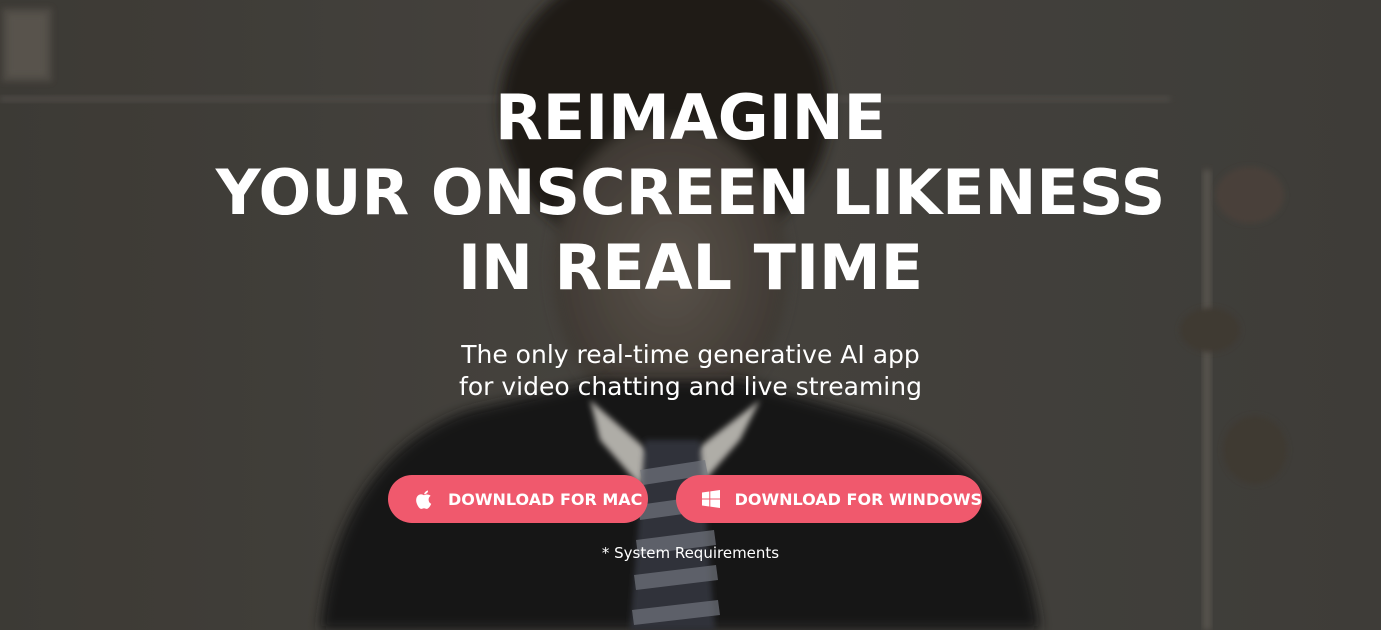  I want to click on download-mac-label: DOWNLOAD FOR MAC, so click(545, 499).